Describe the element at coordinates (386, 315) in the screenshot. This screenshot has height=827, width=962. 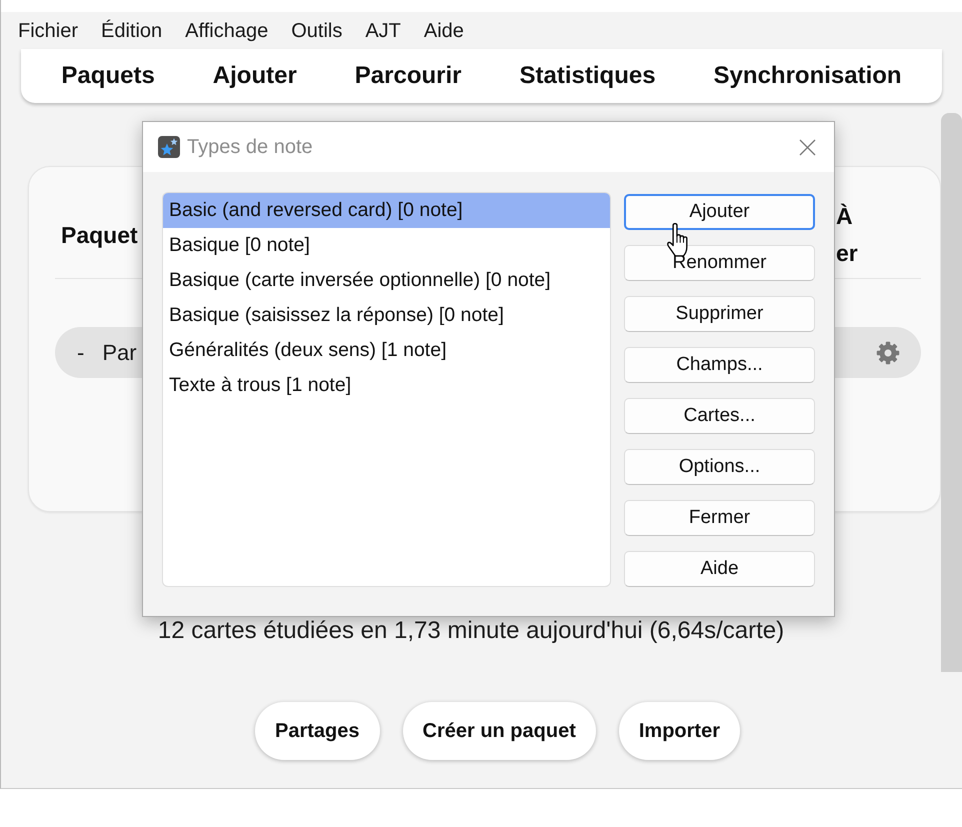
I see `list-item: Basique (saisissez la réponse) [0 note]` at that location.